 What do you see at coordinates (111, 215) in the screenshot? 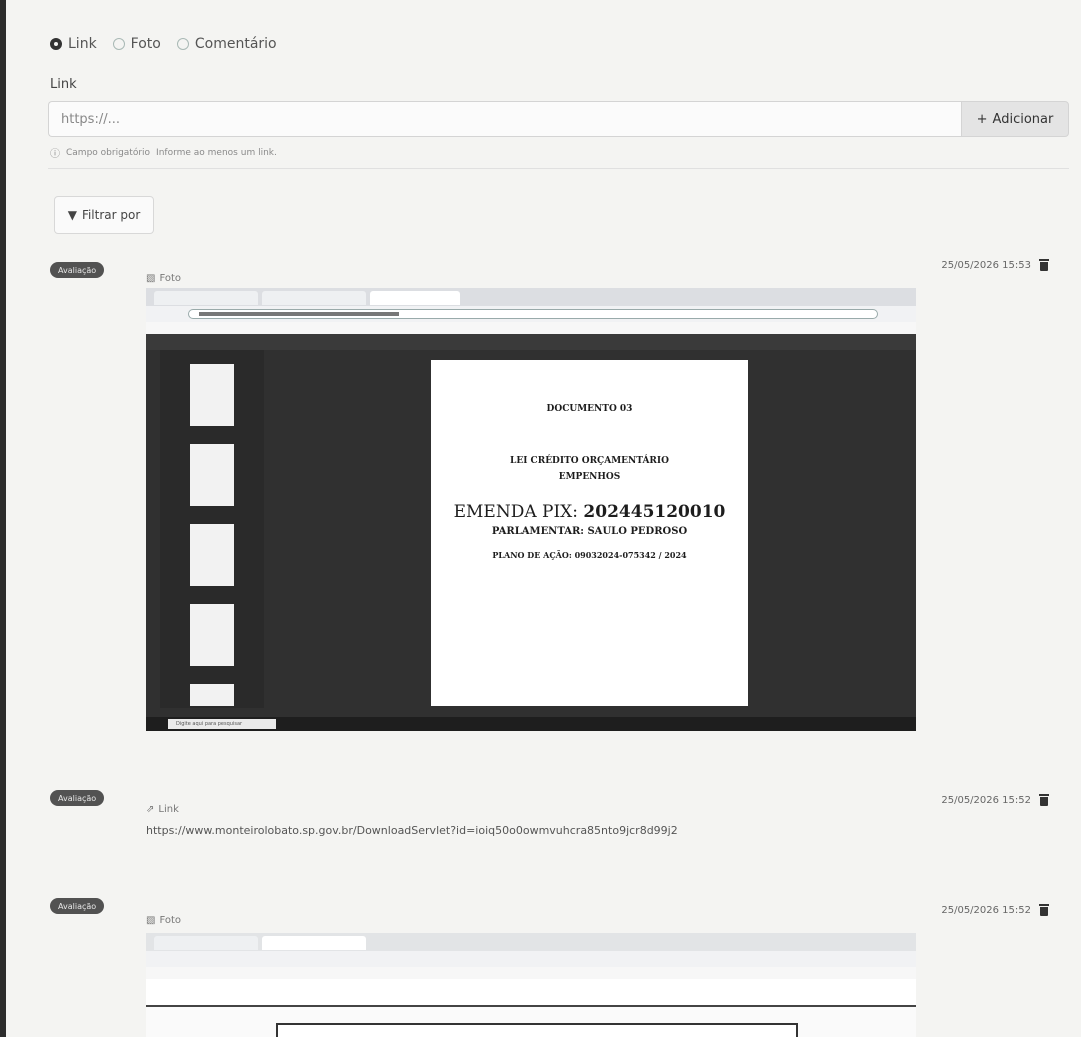
I see `filter-label: Filtrar por` at bounding box center [111, 215].